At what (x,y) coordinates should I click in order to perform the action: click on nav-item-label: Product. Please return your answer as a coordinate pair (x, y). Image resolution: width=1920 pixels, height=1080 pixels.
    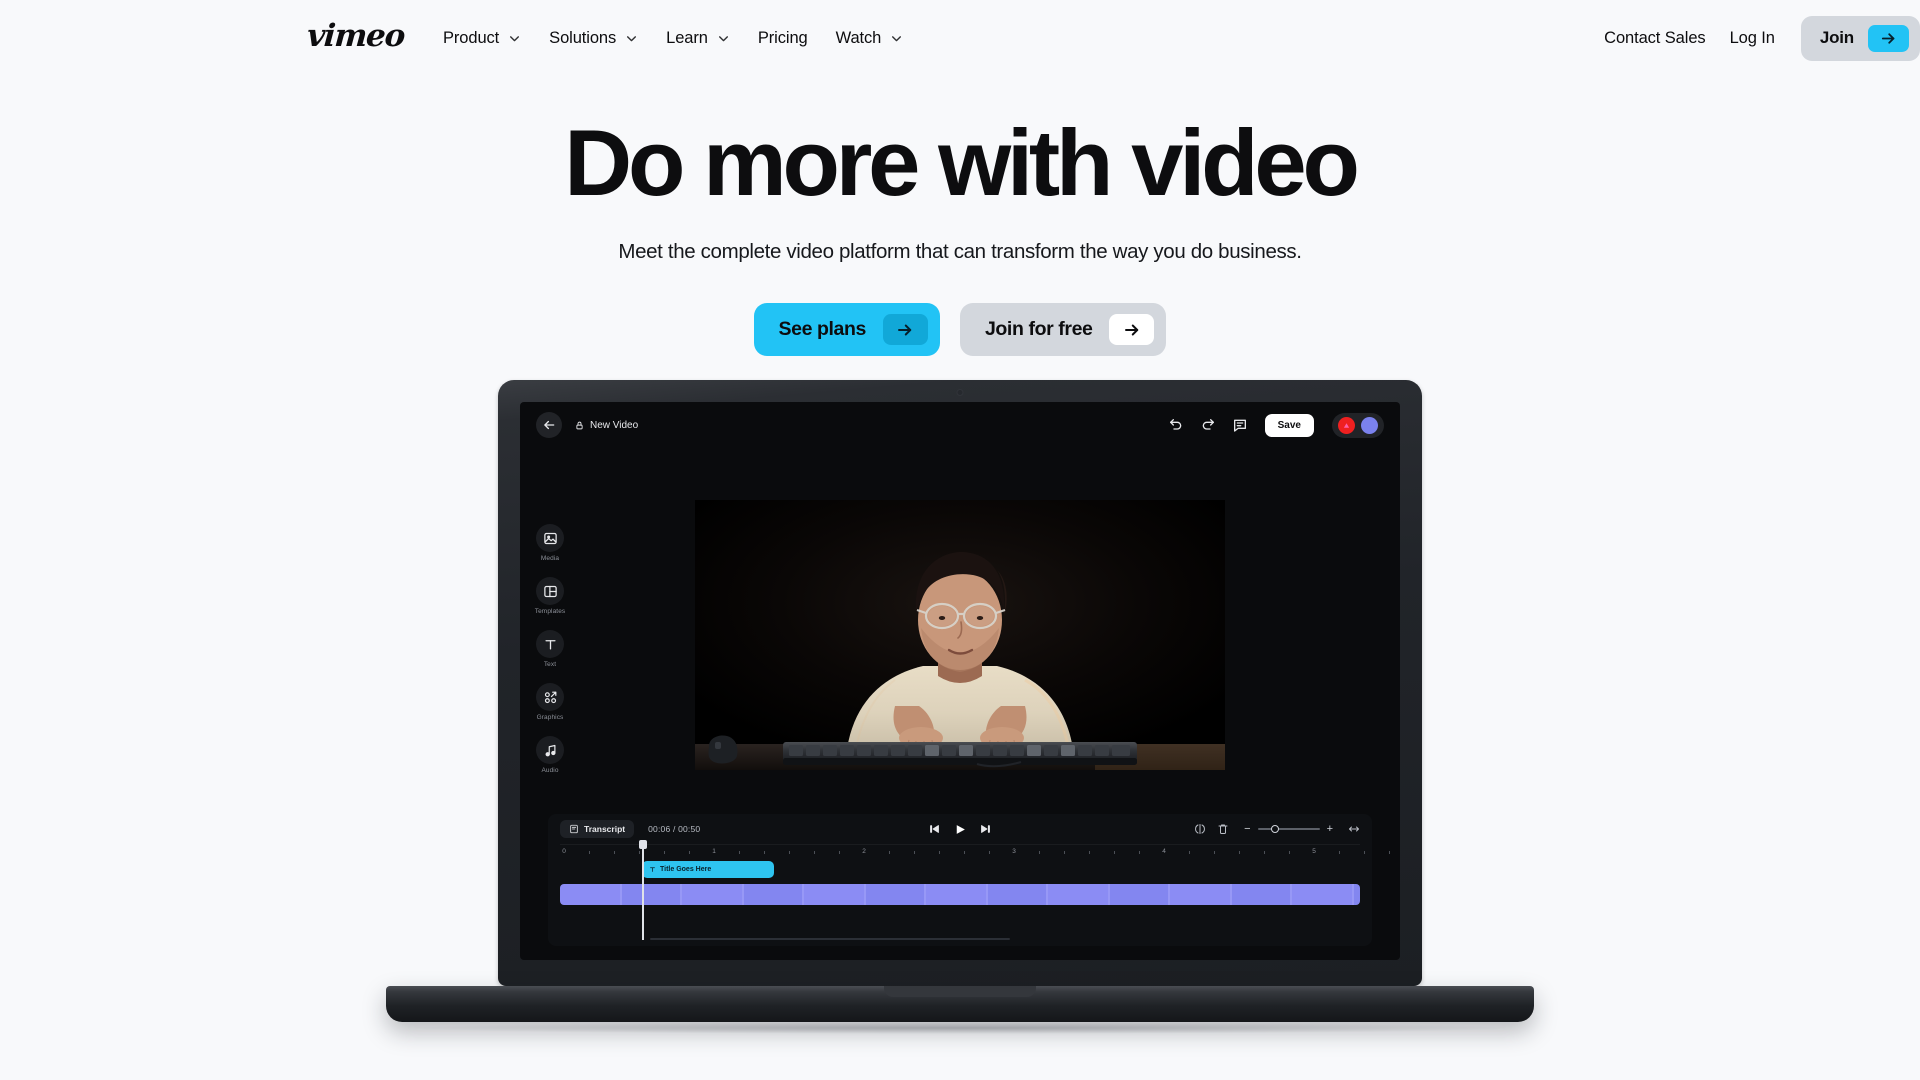
    Looking at the image, I should click on (471, 37).